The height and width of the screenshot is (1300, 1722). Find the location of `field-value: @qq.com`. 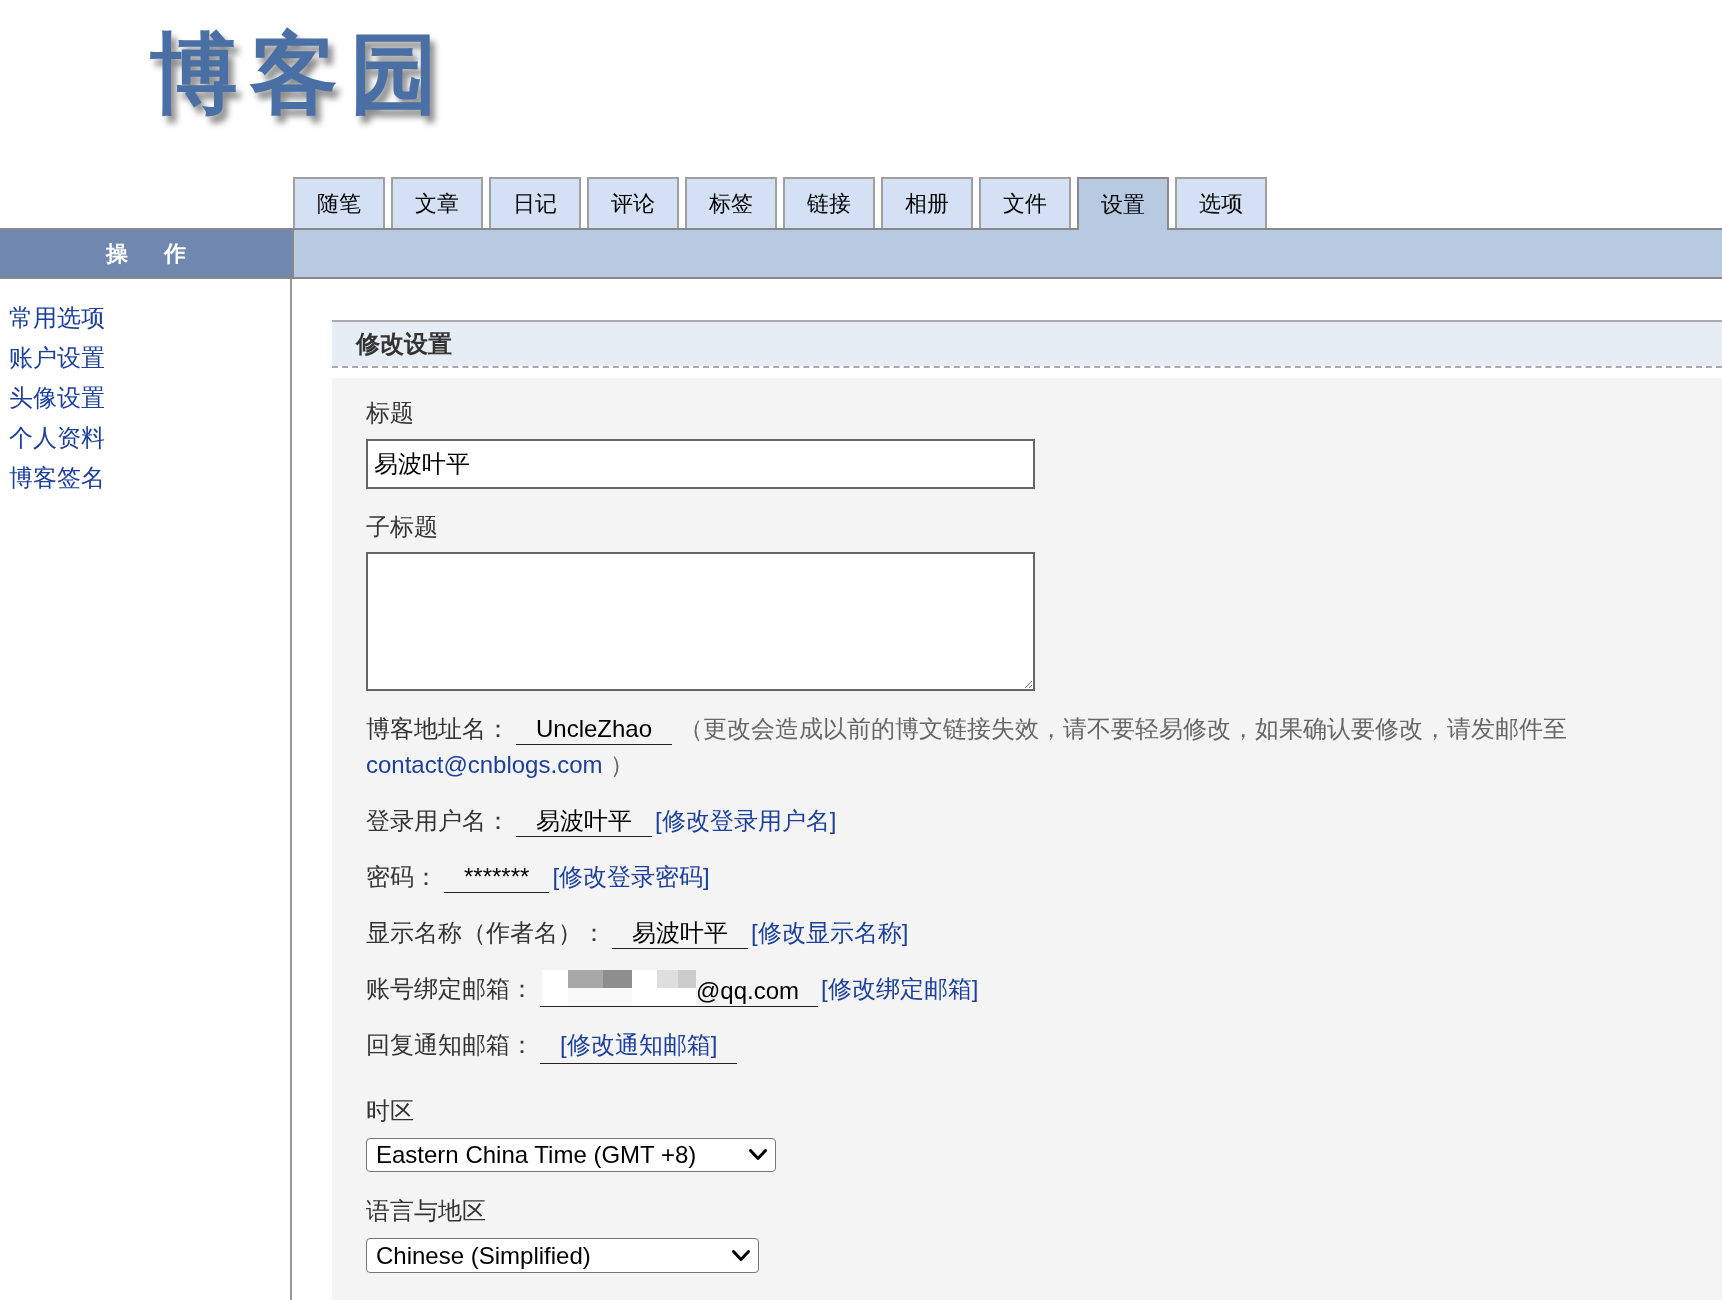

field-value: @qq.com is located at coordinates (748, 991).